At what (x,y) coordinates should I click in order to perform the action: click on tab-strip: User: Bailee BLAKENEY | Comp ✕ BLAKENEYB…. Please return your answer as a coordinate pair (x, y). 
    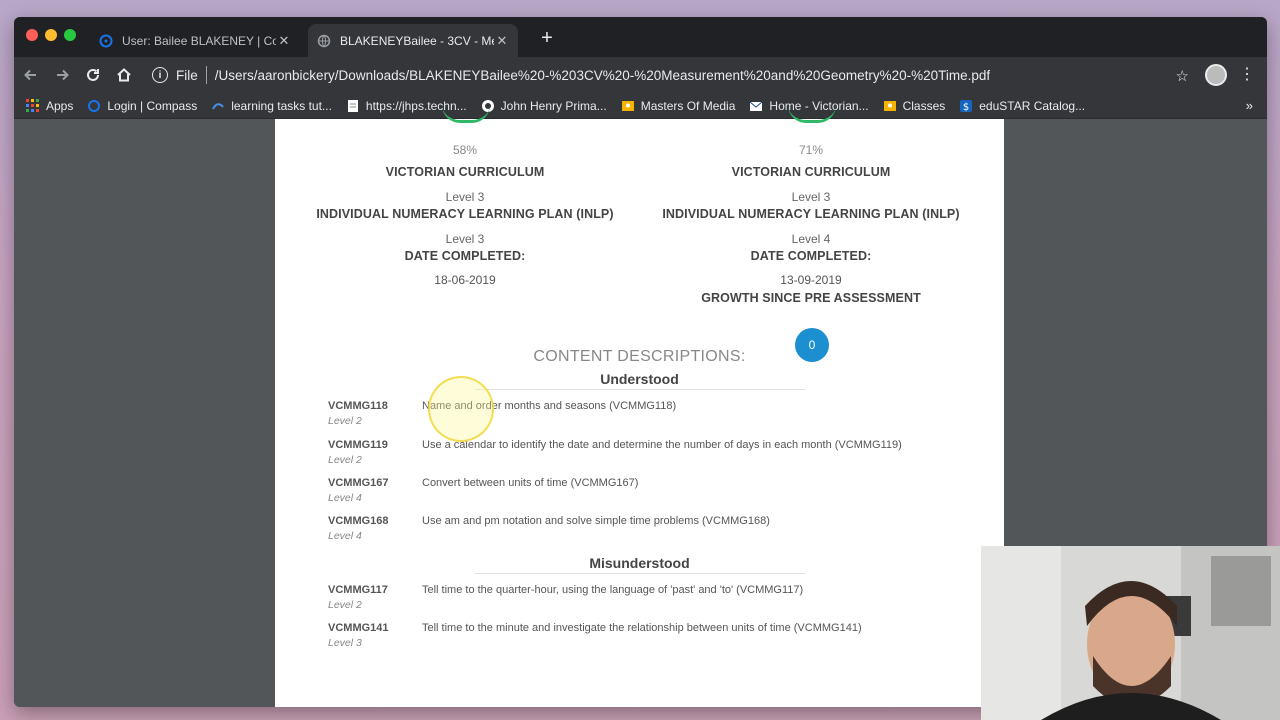
    Looking at the image, I should click on (640, 37).